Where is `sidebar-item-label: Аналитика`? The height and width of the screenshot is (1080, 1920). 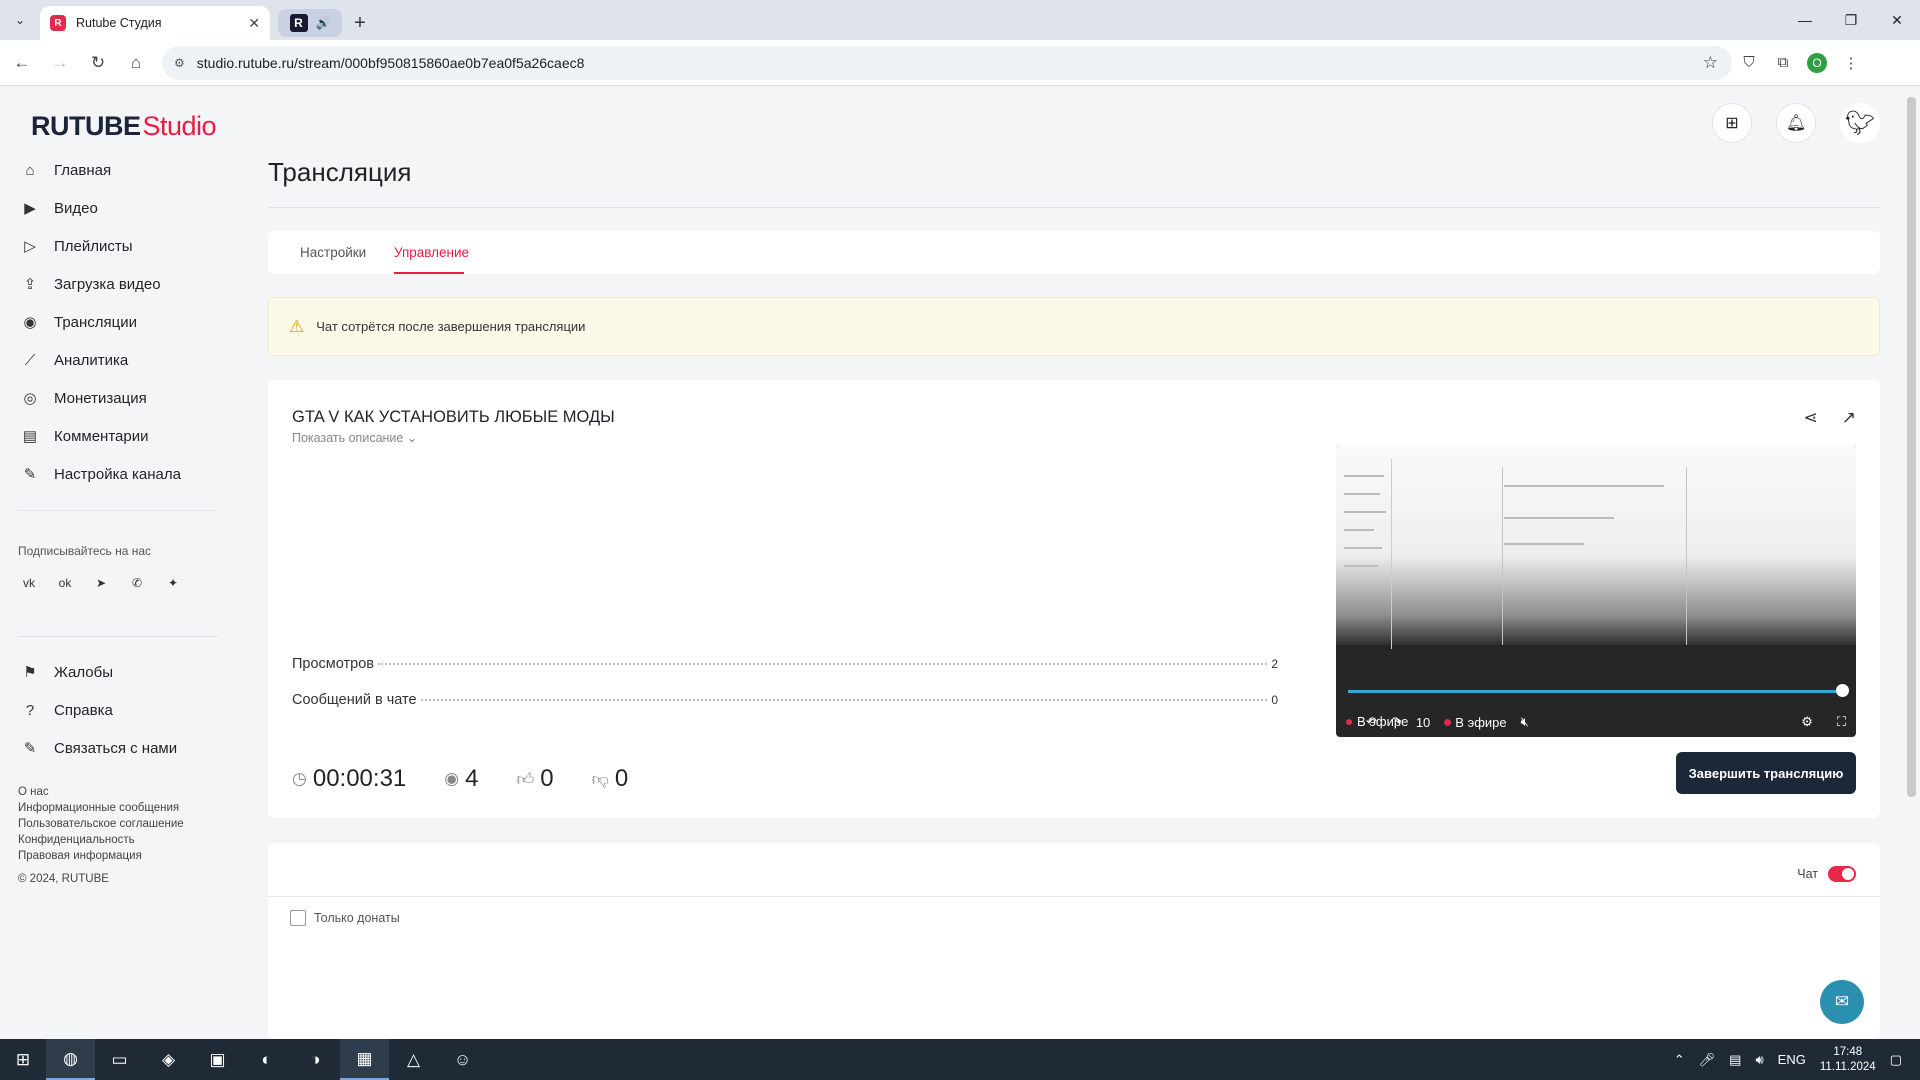
sidebar-item-label: Аналитика is located at coordinates (91, 360).